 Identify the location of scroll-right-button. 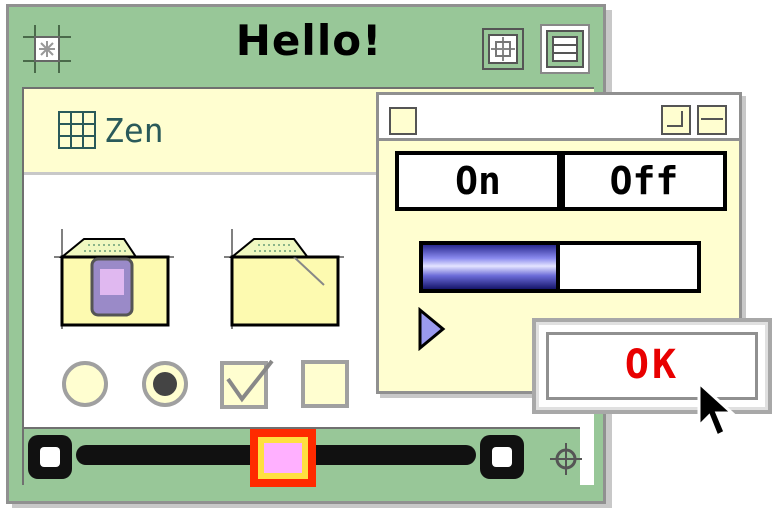
(502, 457).